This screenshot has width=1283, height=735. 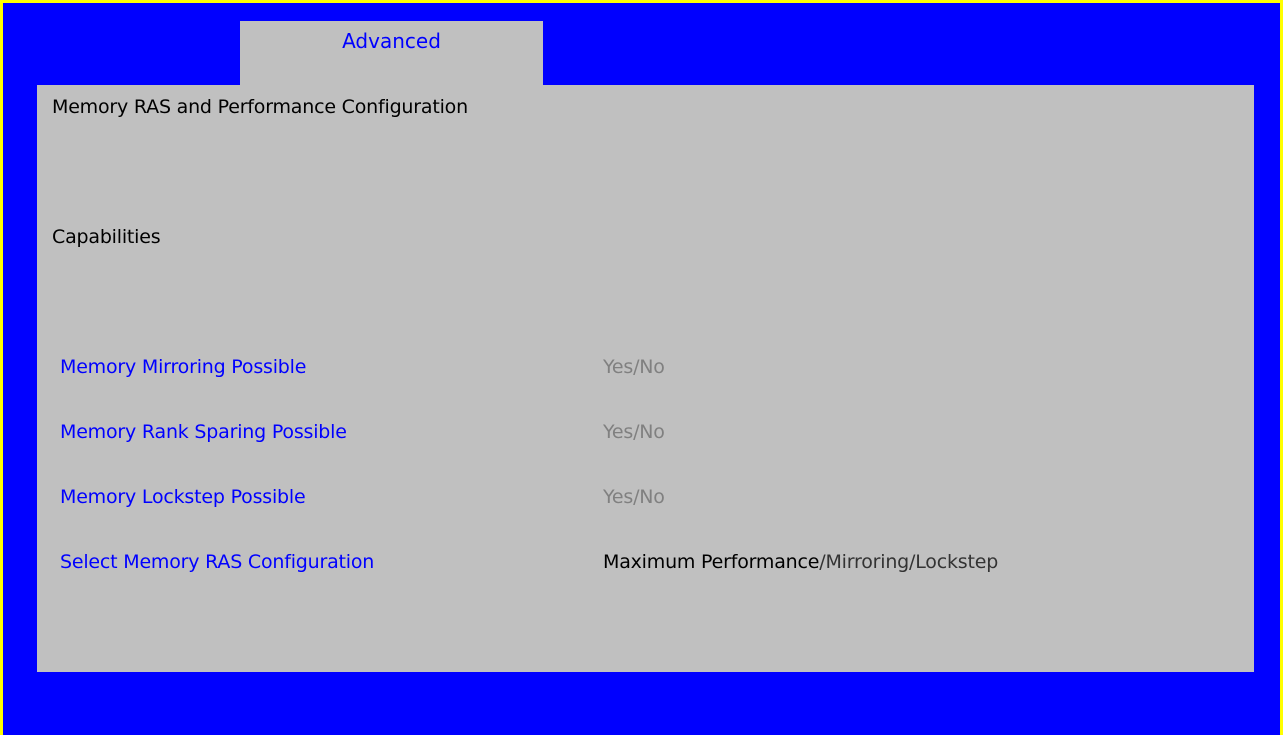 What do you see at coordinates (217, 562) in the screenshot?
I see `select-memory-ras-label: Select Memory RAS Configuration` at bounding box center [217, 562].